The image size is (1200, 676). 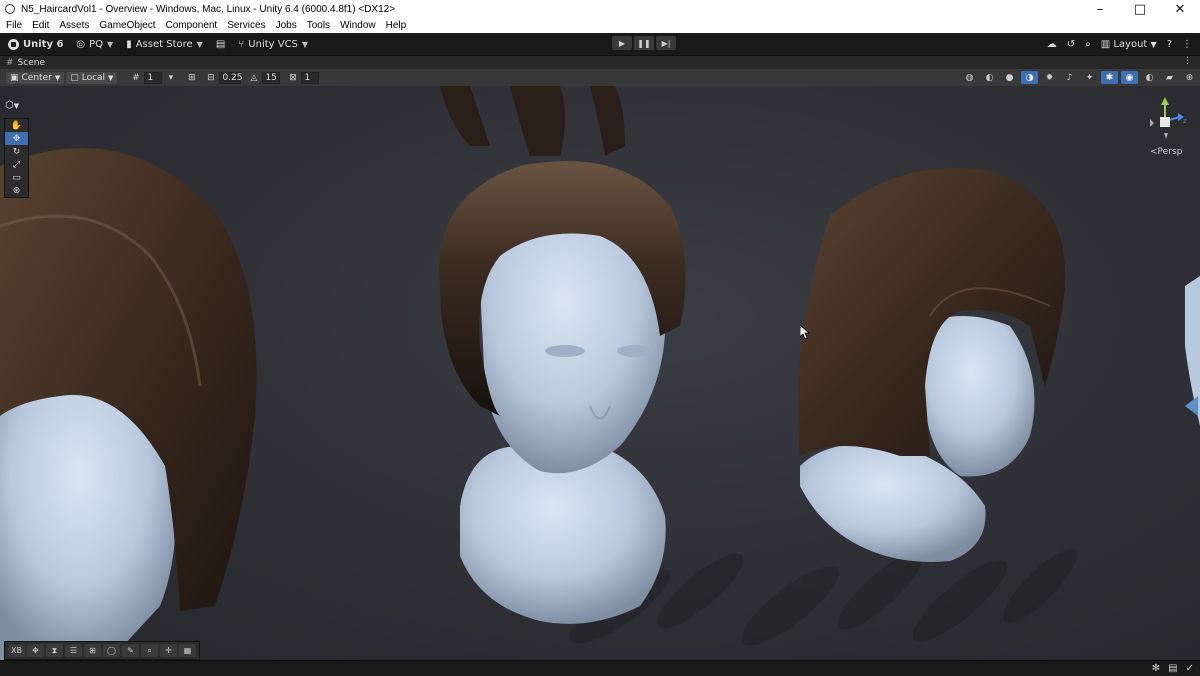 I want to click on account-dropdown: ◎ PQ ▼, so click(x=94, y=44).